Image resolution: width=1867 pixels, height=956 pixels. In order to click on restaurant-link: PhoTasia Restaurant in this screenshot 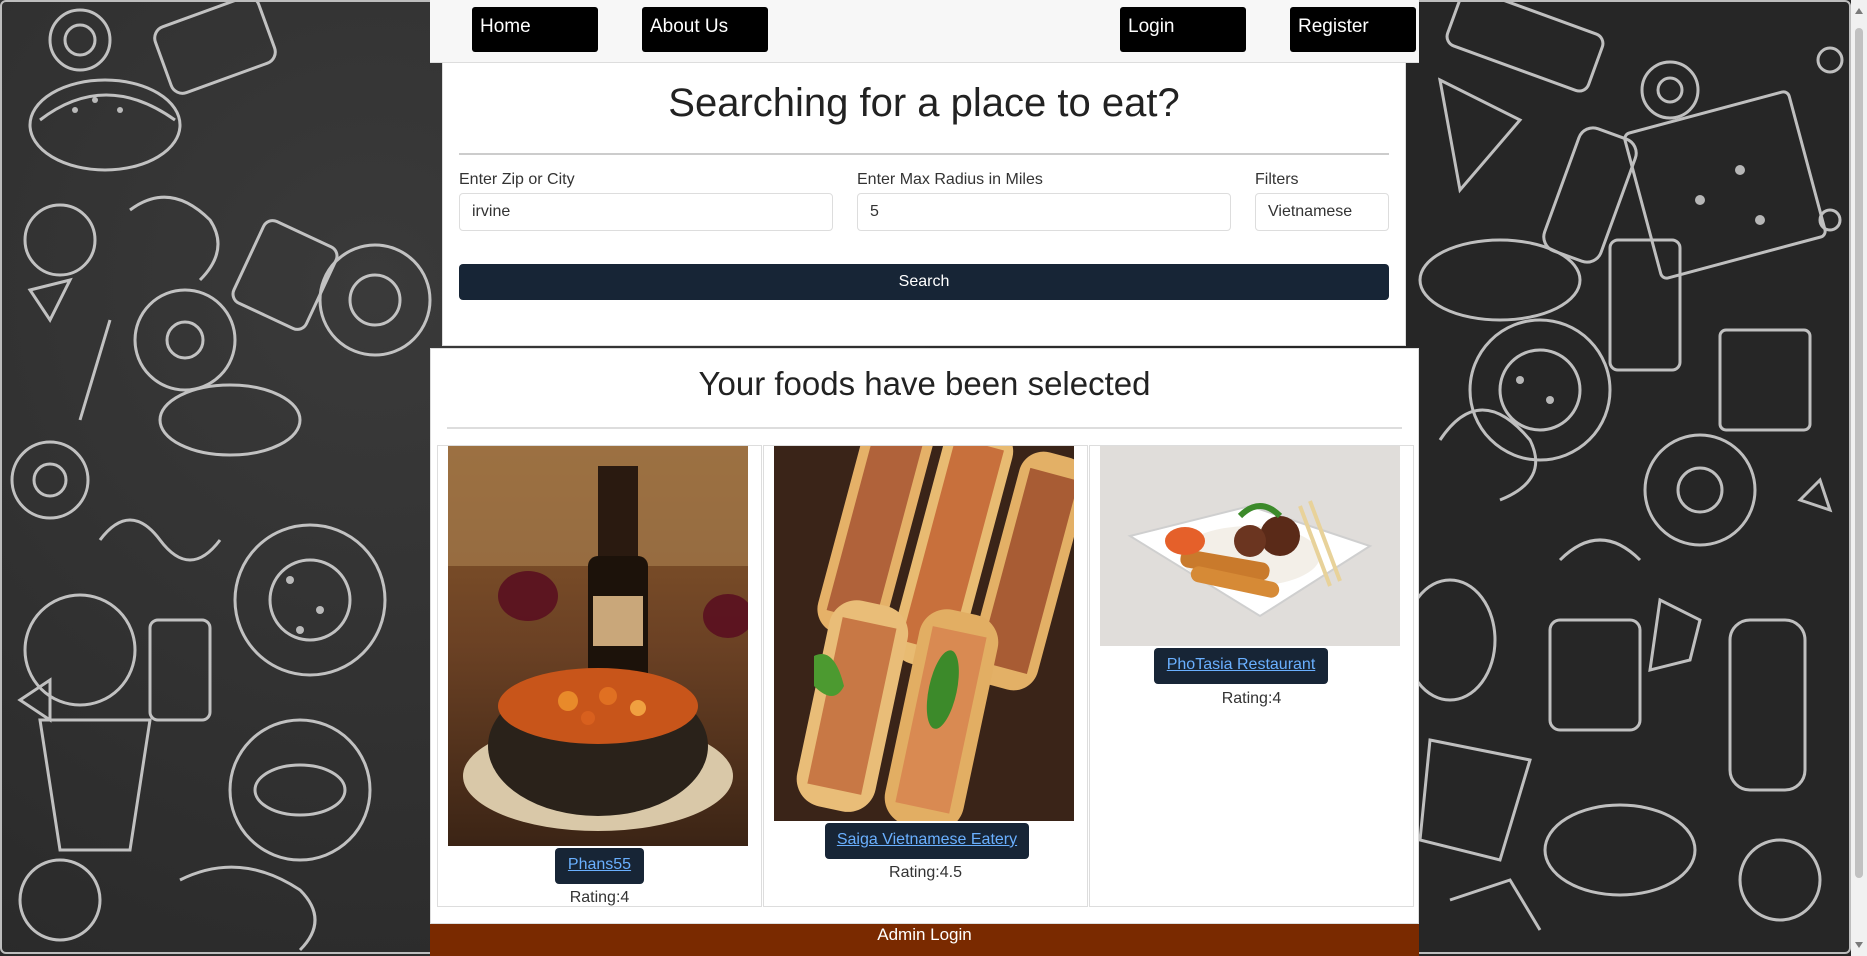, I will do `click(1241, 666)`.